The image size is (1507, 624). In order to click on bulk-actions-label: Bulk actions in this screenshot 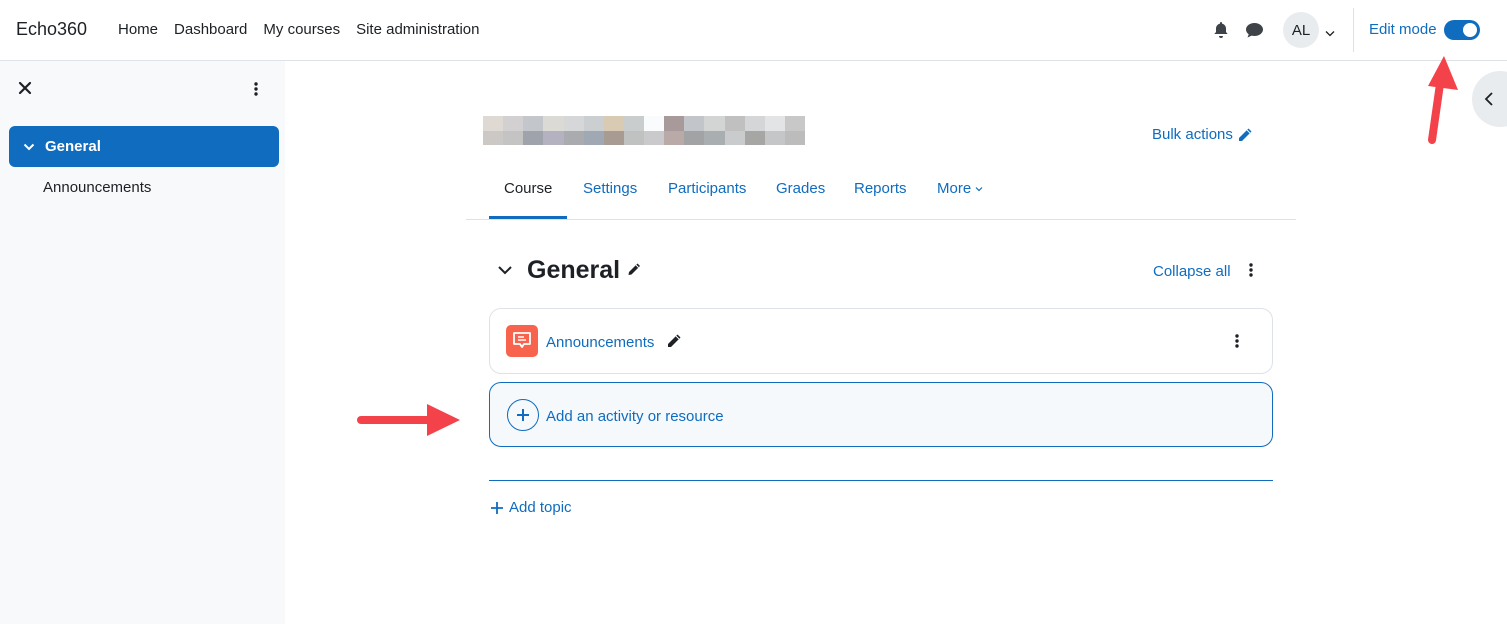, I will do `click(1192, 134)`.